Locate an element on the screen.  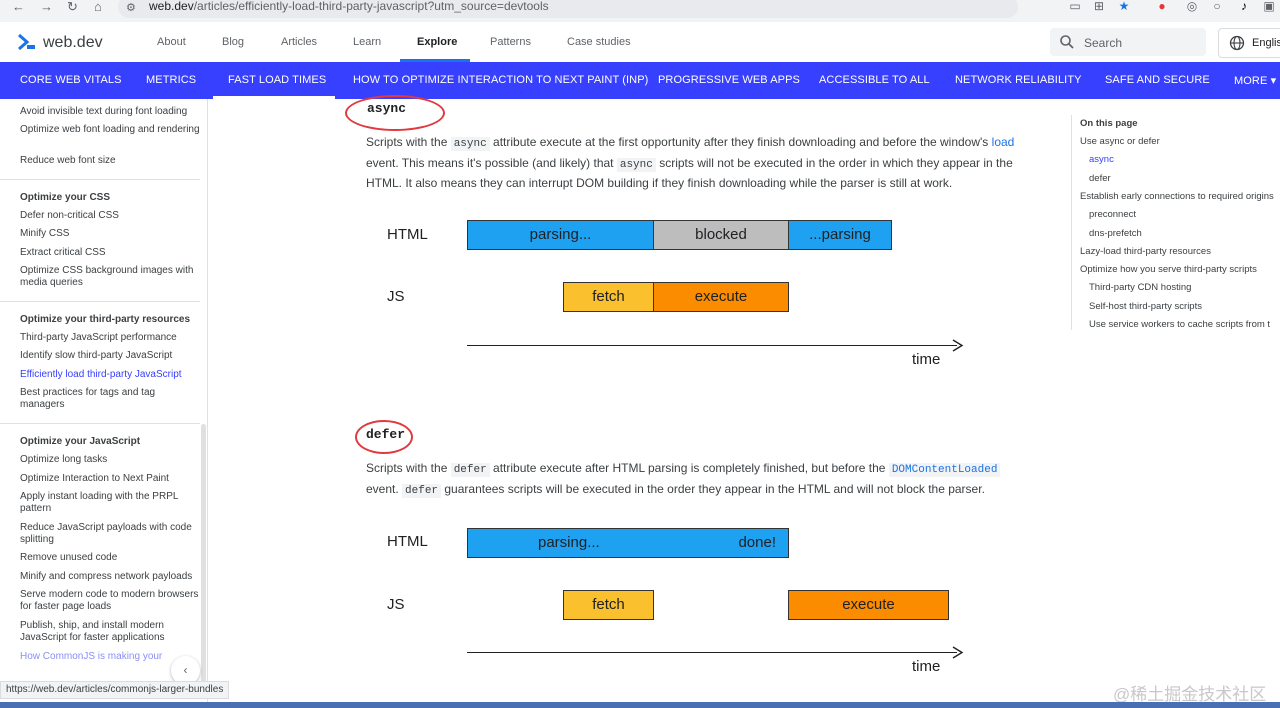
domcontentloaded-link: DOMContentLoaded is located at coordinates (944, 470).